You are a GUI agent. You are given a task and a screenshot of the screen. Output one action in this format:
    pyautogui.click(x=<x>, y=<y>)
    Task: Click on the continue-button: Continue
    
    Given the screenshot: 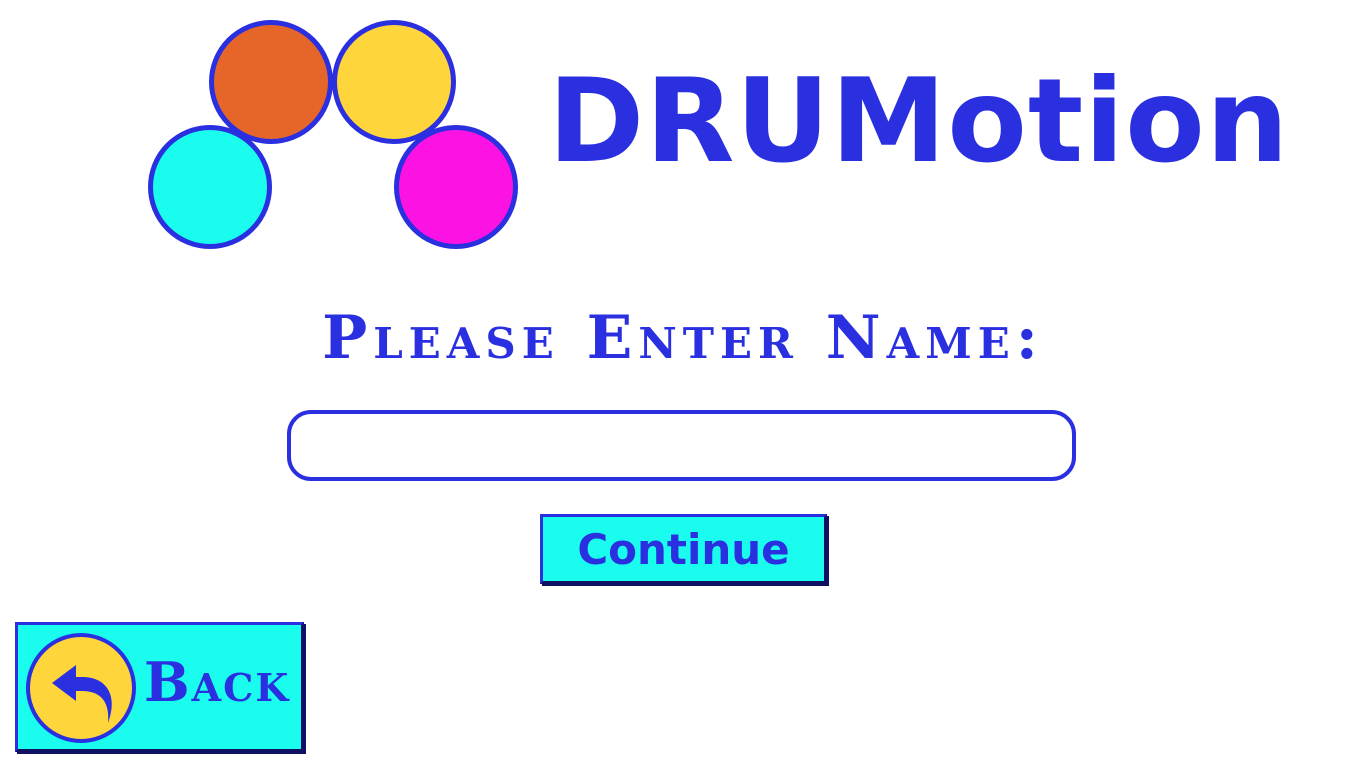 What is the action you would take?
    pyautogui.click(x=683, y=549)
    